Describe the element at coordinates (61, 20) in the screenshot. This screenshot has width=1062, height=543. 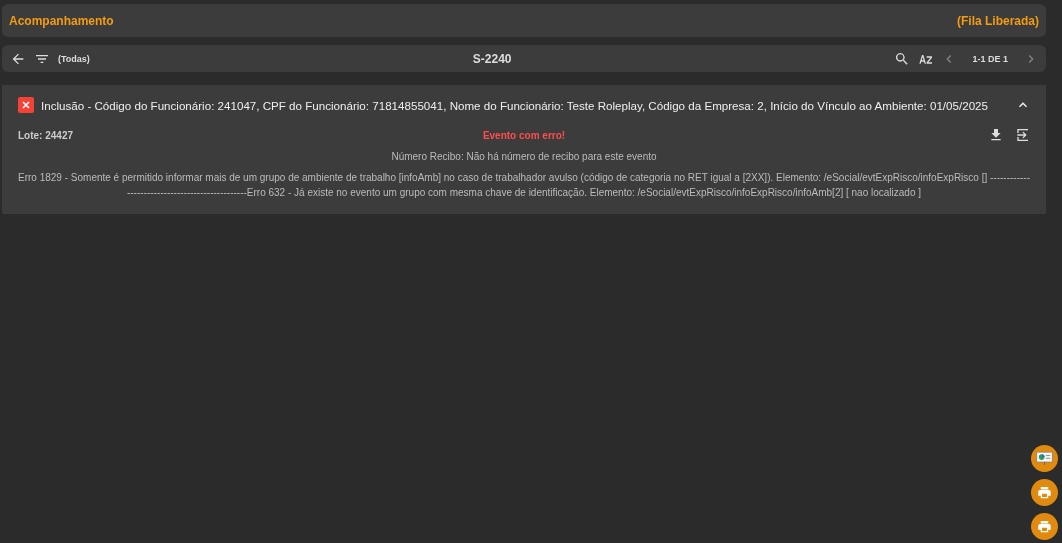
I see `page-title: Acompanhamento` at that location.